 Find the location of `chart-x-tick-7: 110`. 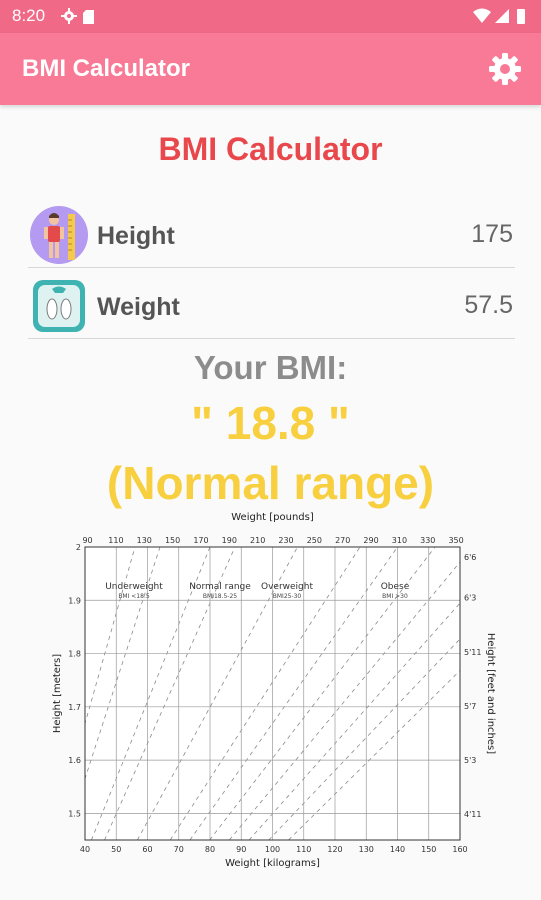

chart-x-tick-7: 110 is located at coordinates (303, 849).